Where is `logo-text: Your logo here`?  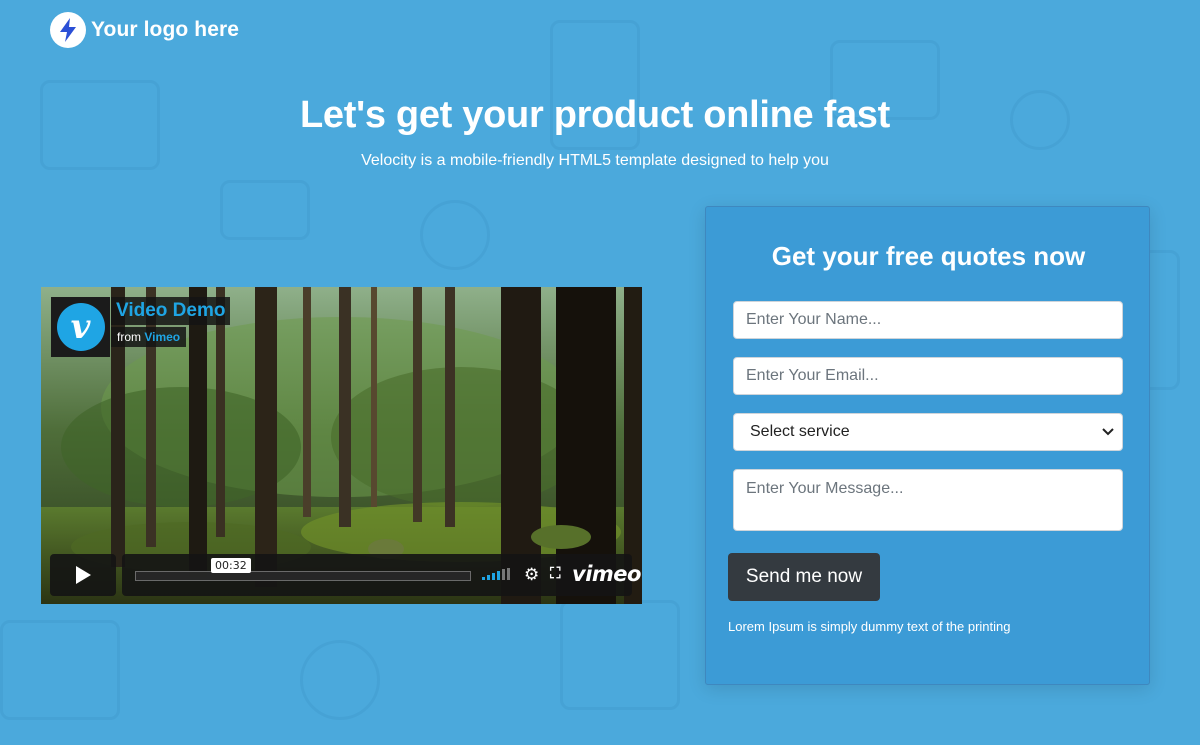 logo-text: Your logo here is located at coordinates (165, 29).